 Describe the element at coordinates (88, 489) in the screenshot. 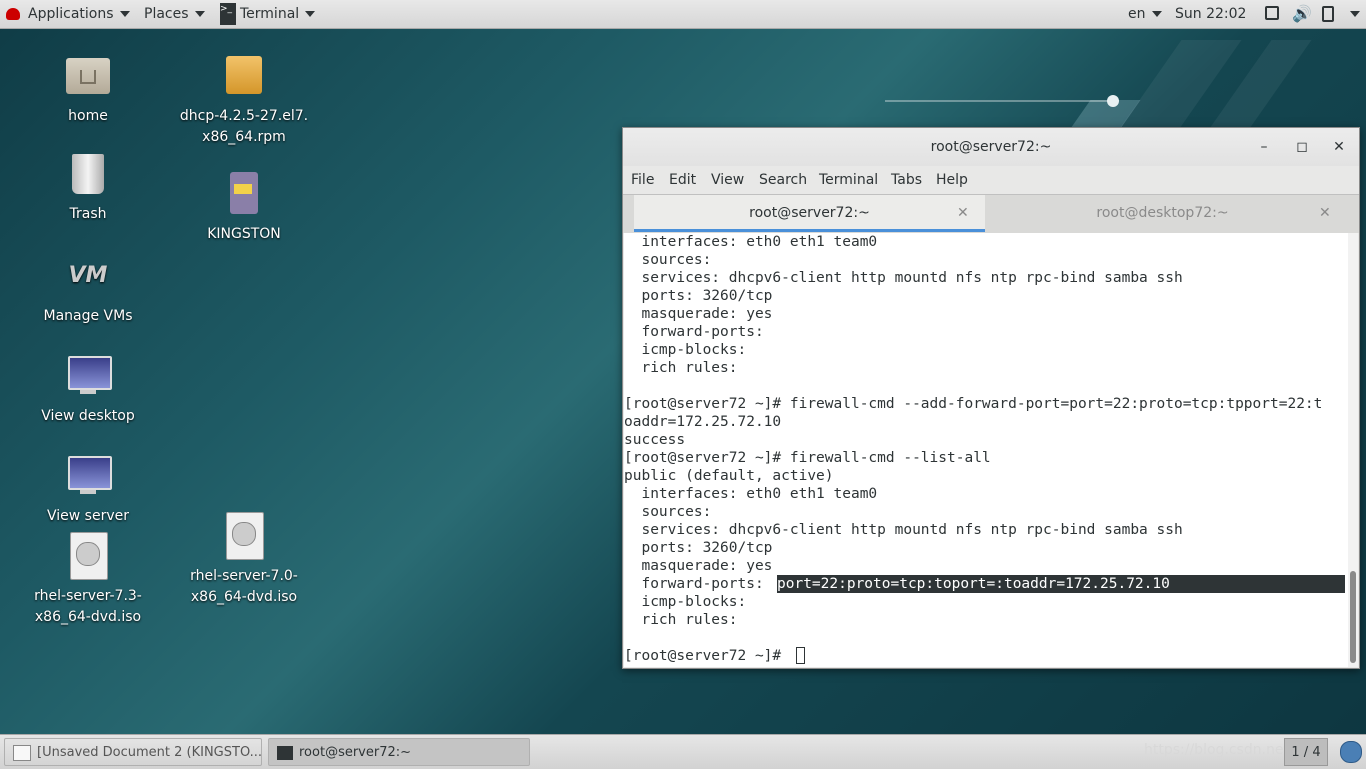

I see `desktop-icon-view-server: View server` at that location.